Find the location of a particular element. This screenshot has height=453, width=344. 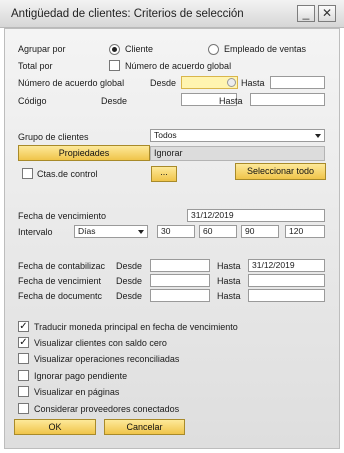

intervalo-2-input: 60 is located at coordinates (218, 231).